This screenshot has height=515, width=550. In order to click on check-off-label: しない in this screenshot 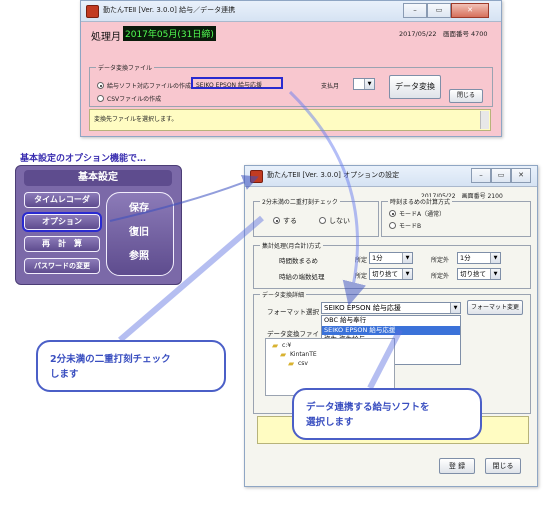, I will do `click(339, 221)`.